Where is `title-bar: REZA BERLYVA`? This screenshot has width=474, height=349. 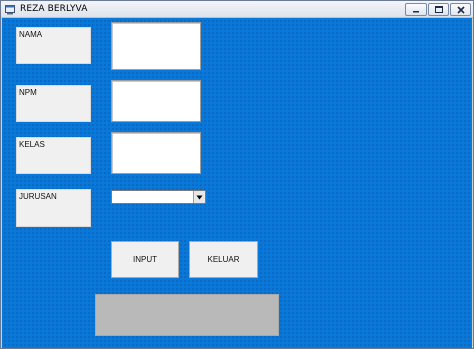 title-bar: REZA BERLYVA is located at coordinates (237, 9).